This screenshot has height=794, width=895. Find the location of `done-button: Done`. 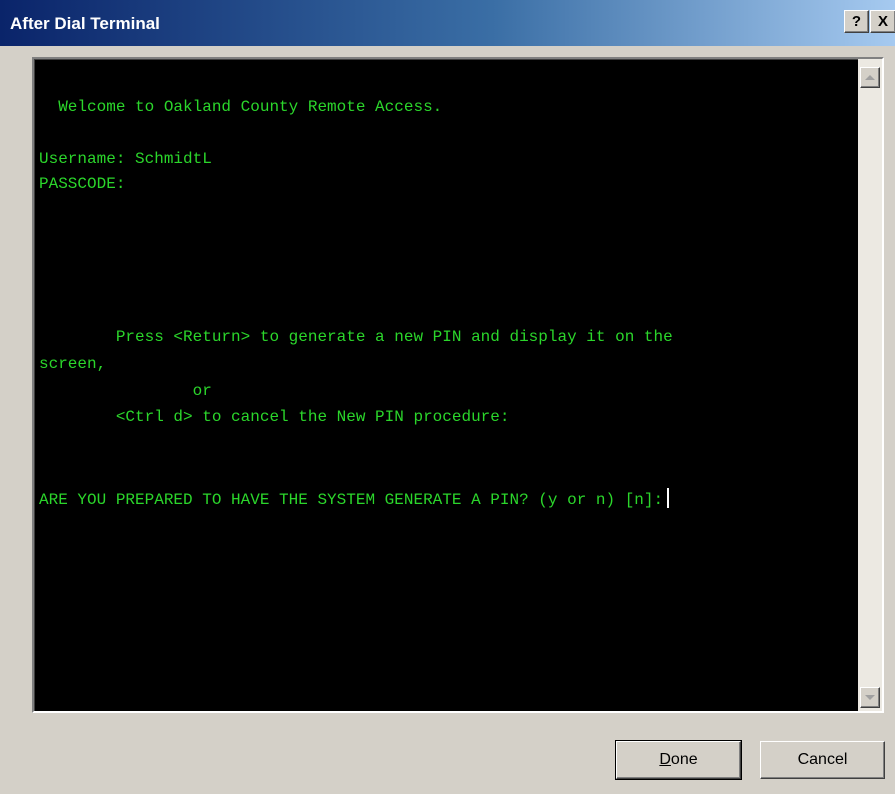

done-button: Done is located at coordinates (678, 760).